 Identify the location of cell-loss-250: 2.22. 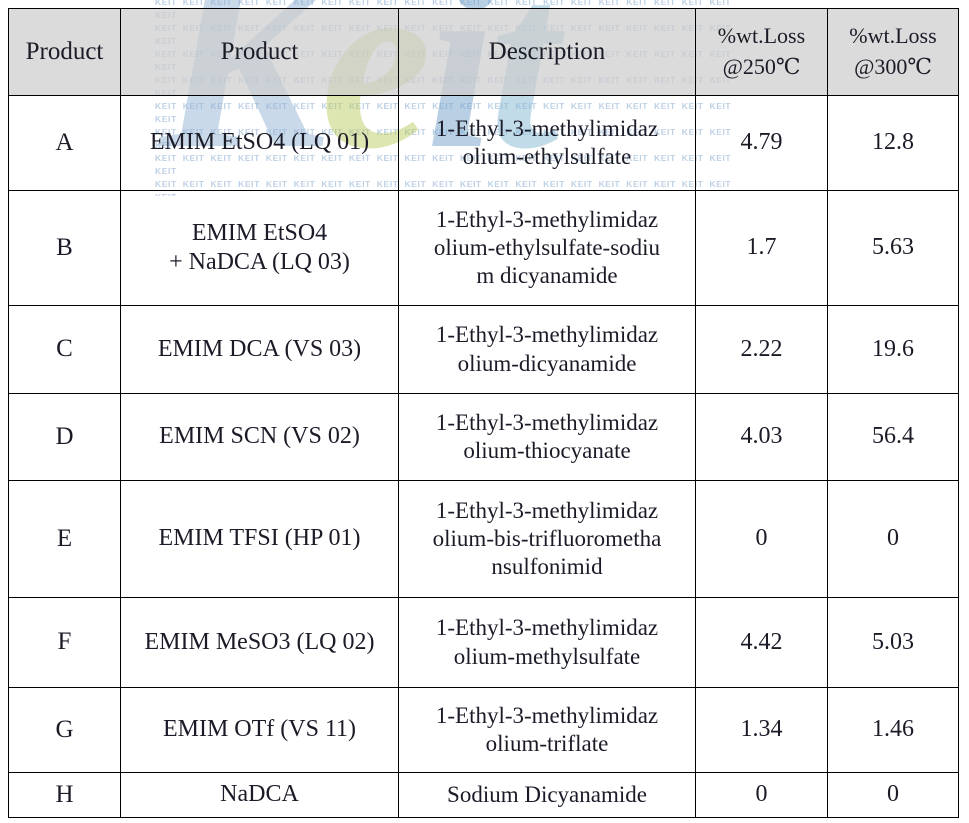
(761, 349).